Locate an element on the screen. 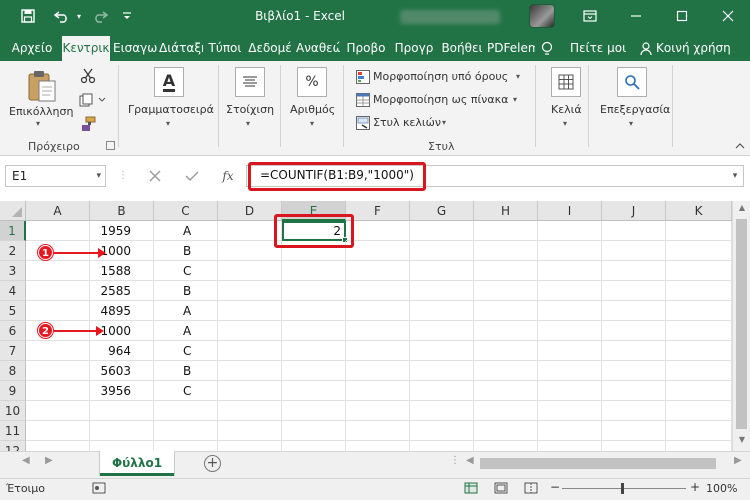  tab-pdfelement: PDFelem is located at coordinates (511, 48).